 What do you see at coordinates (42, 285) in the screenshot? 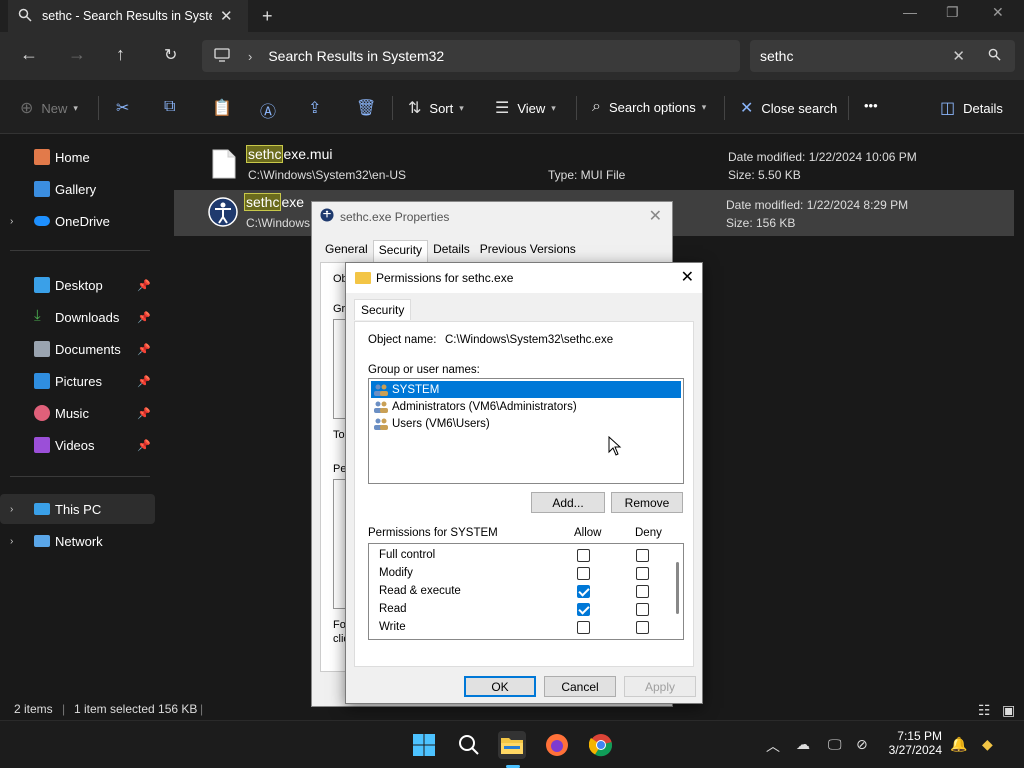
I see `desktop-icon` at bounding box center [42, 285].